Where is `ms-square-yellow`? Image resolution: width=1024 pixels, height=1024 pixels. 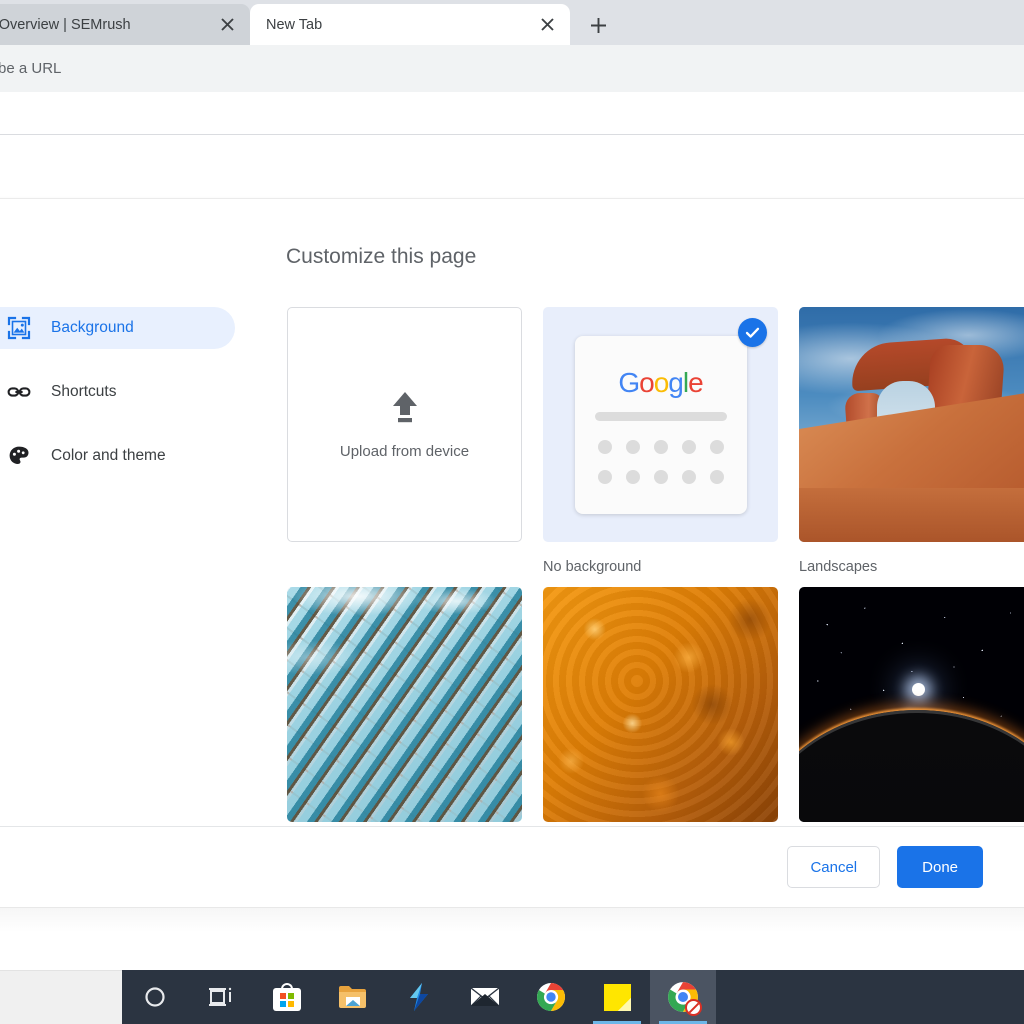 ms-square-yellow is located at coordinates (291, 1004).